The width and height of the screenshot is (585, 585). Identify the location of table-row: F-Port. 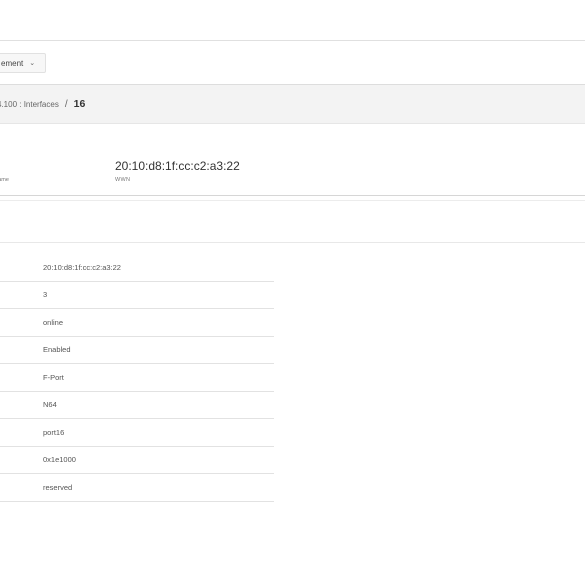
(137, 378).